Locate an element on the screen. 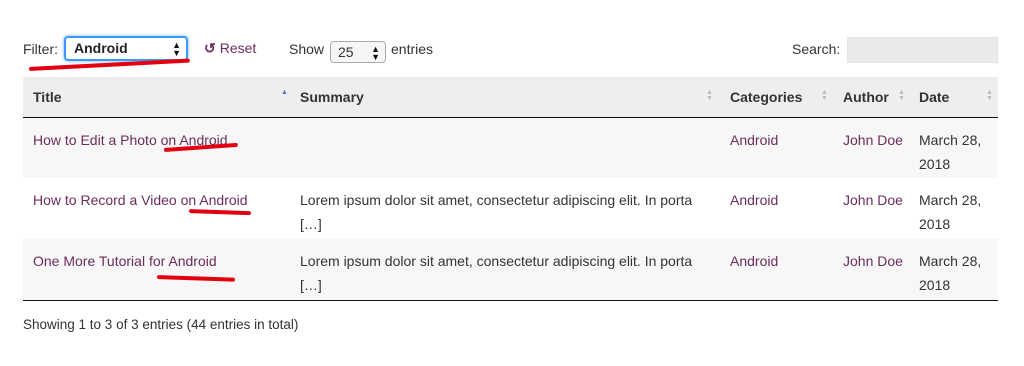 This screenshot has width=1024, height=366. column-header-summary: Summary ▲ ▼ is located at coordinates (505, 97).